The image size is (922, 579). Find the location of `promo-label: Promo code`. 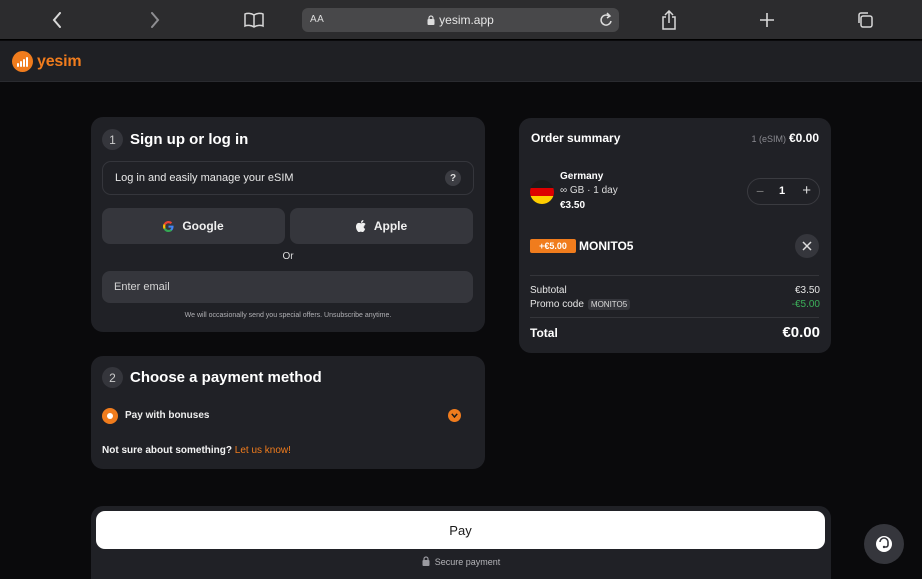

promo-label: Promo code is located at coordinates (557, 304).